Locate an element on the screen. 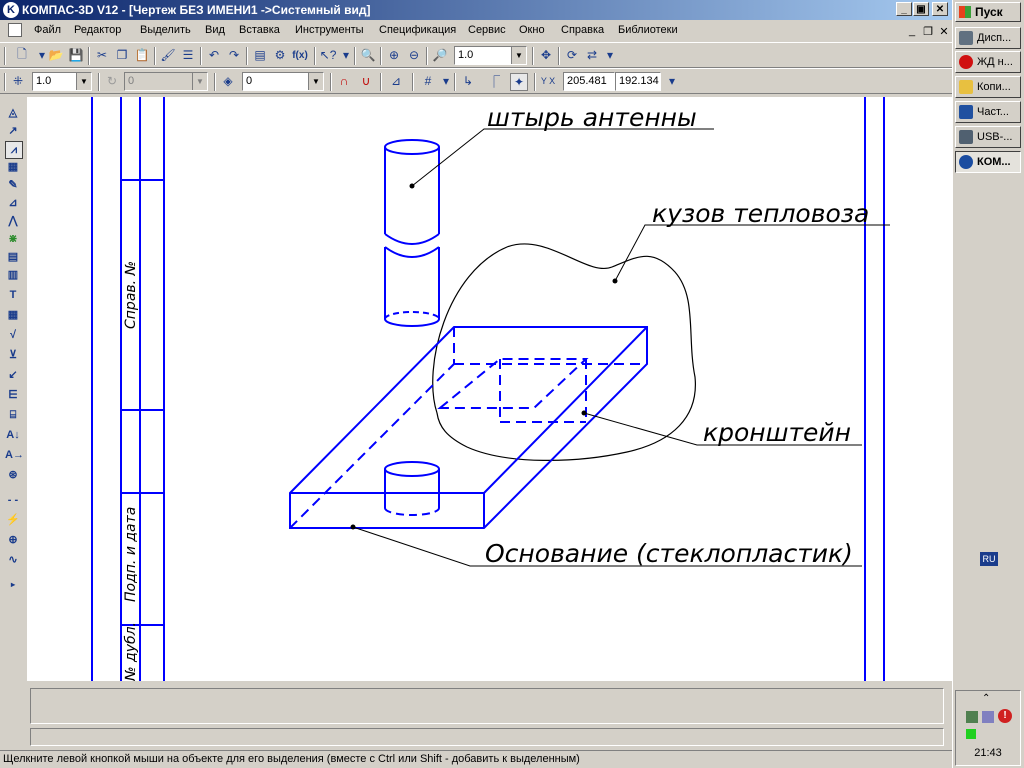  kompas-app-icon: K is located at coordinates (11, 10).